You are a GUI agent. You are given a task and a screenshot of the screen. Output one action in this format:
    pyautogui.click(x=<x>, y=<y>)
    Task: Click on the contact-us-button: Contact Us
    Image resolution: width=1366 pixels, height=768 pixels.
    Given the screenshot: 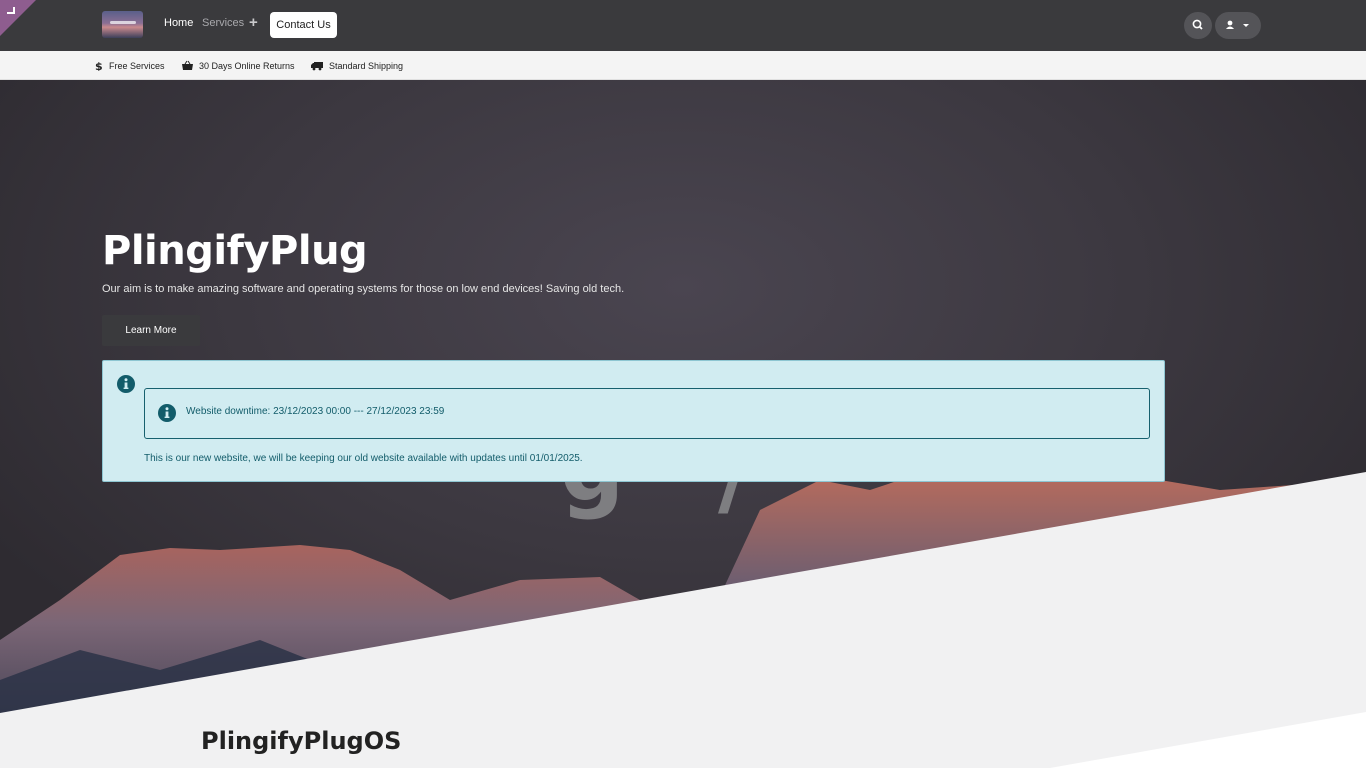 What is the action you would take?
    pyautogui.click(x=303, y=25)
    